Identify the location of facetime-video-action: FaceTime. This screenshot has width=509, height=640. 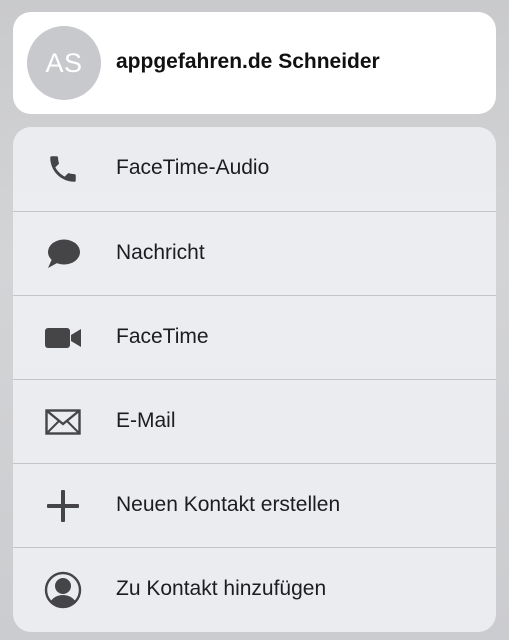
(254, 338).